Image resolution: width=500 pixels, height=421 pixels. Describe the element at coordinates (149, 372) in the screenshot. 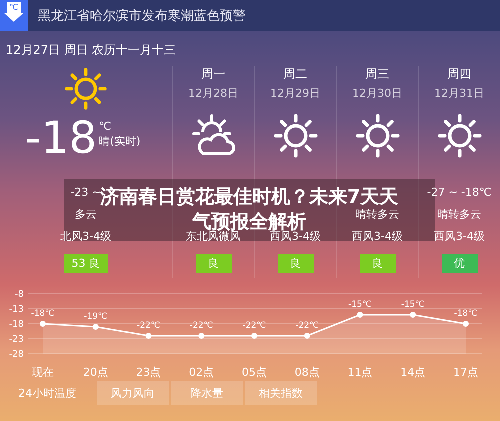

I see `x-axis-label: 23点` at that location.